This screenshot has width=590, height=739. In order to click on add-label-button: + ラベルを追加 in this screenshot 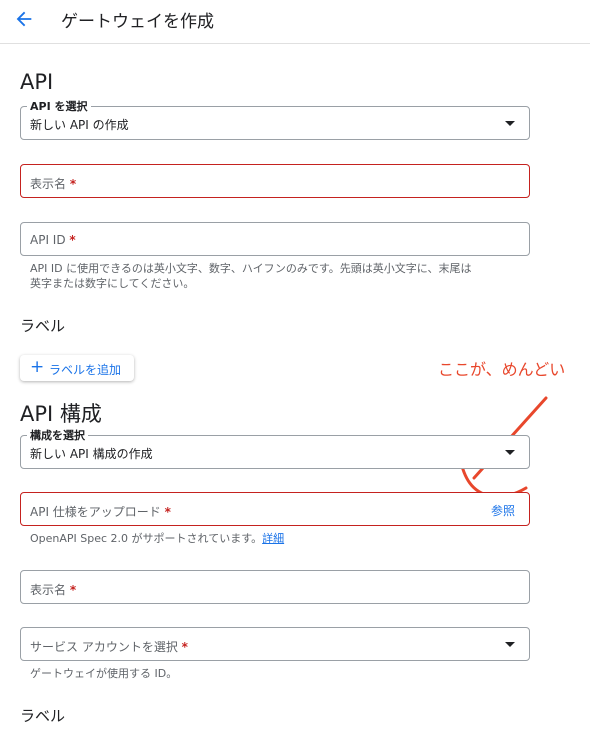, I will do `click(77, 368)`.